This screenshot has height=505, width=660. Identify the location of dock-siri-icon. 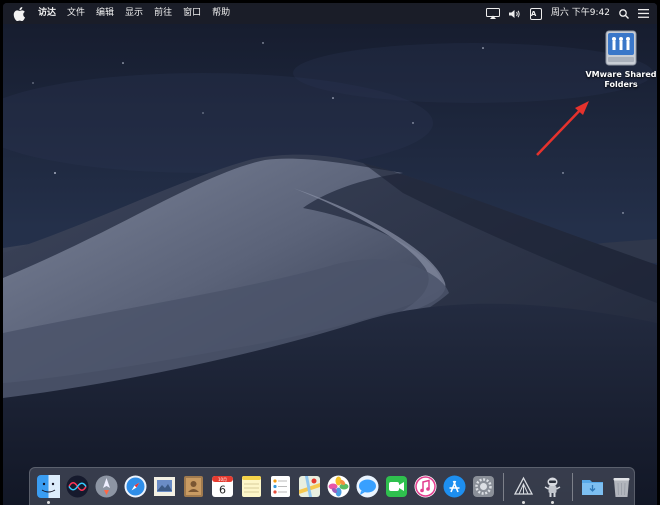
(77, 486).